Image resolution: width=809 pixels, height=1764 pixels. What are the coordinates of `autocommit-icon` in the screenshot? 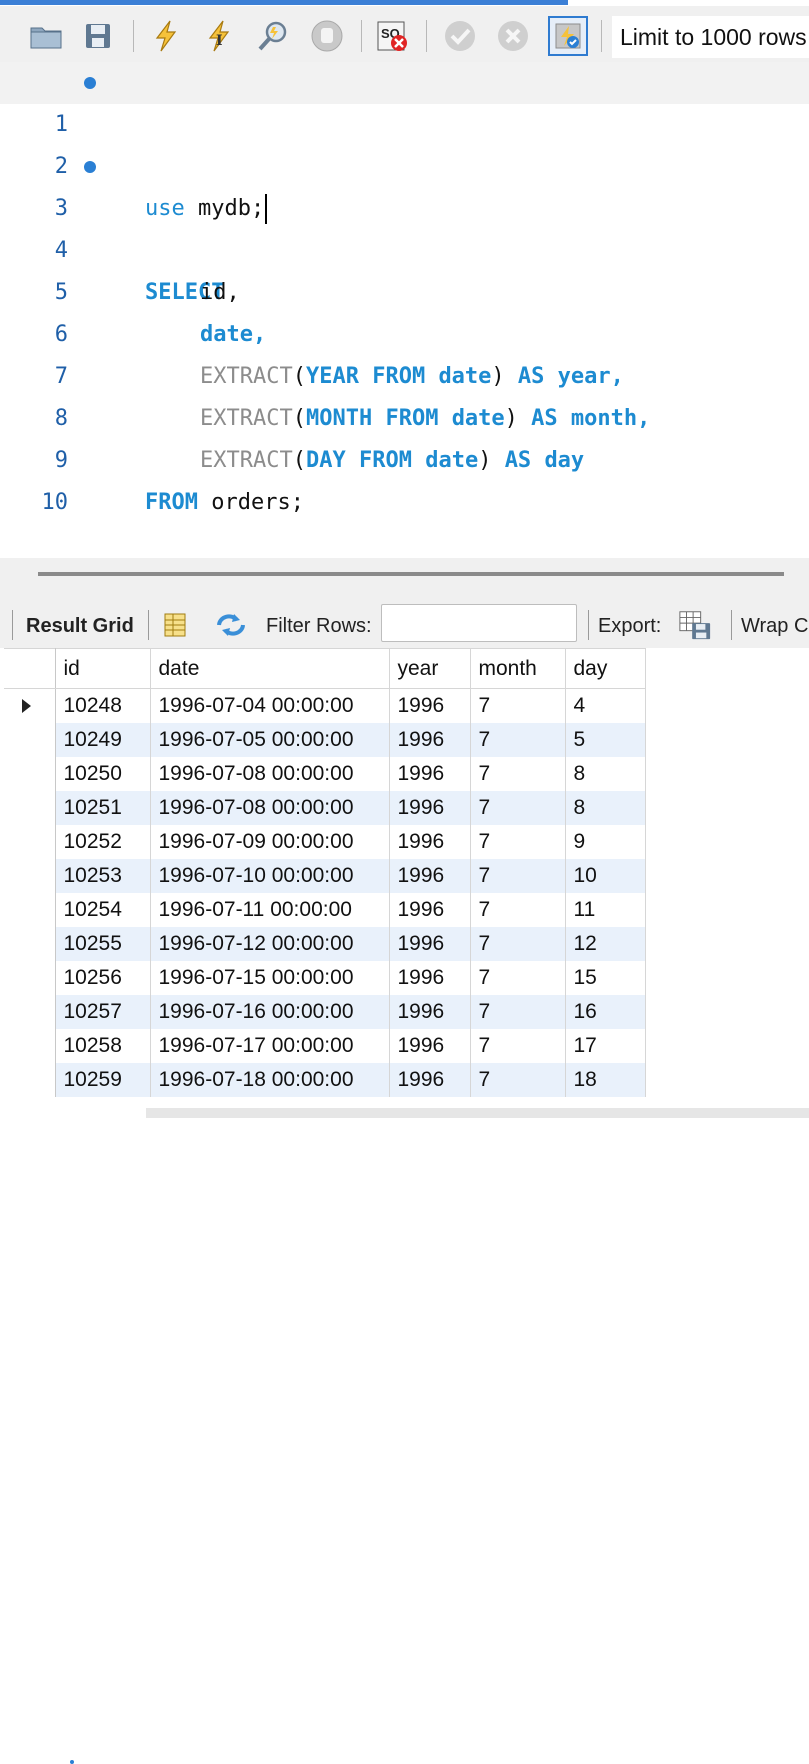 It's located at (568, 36).